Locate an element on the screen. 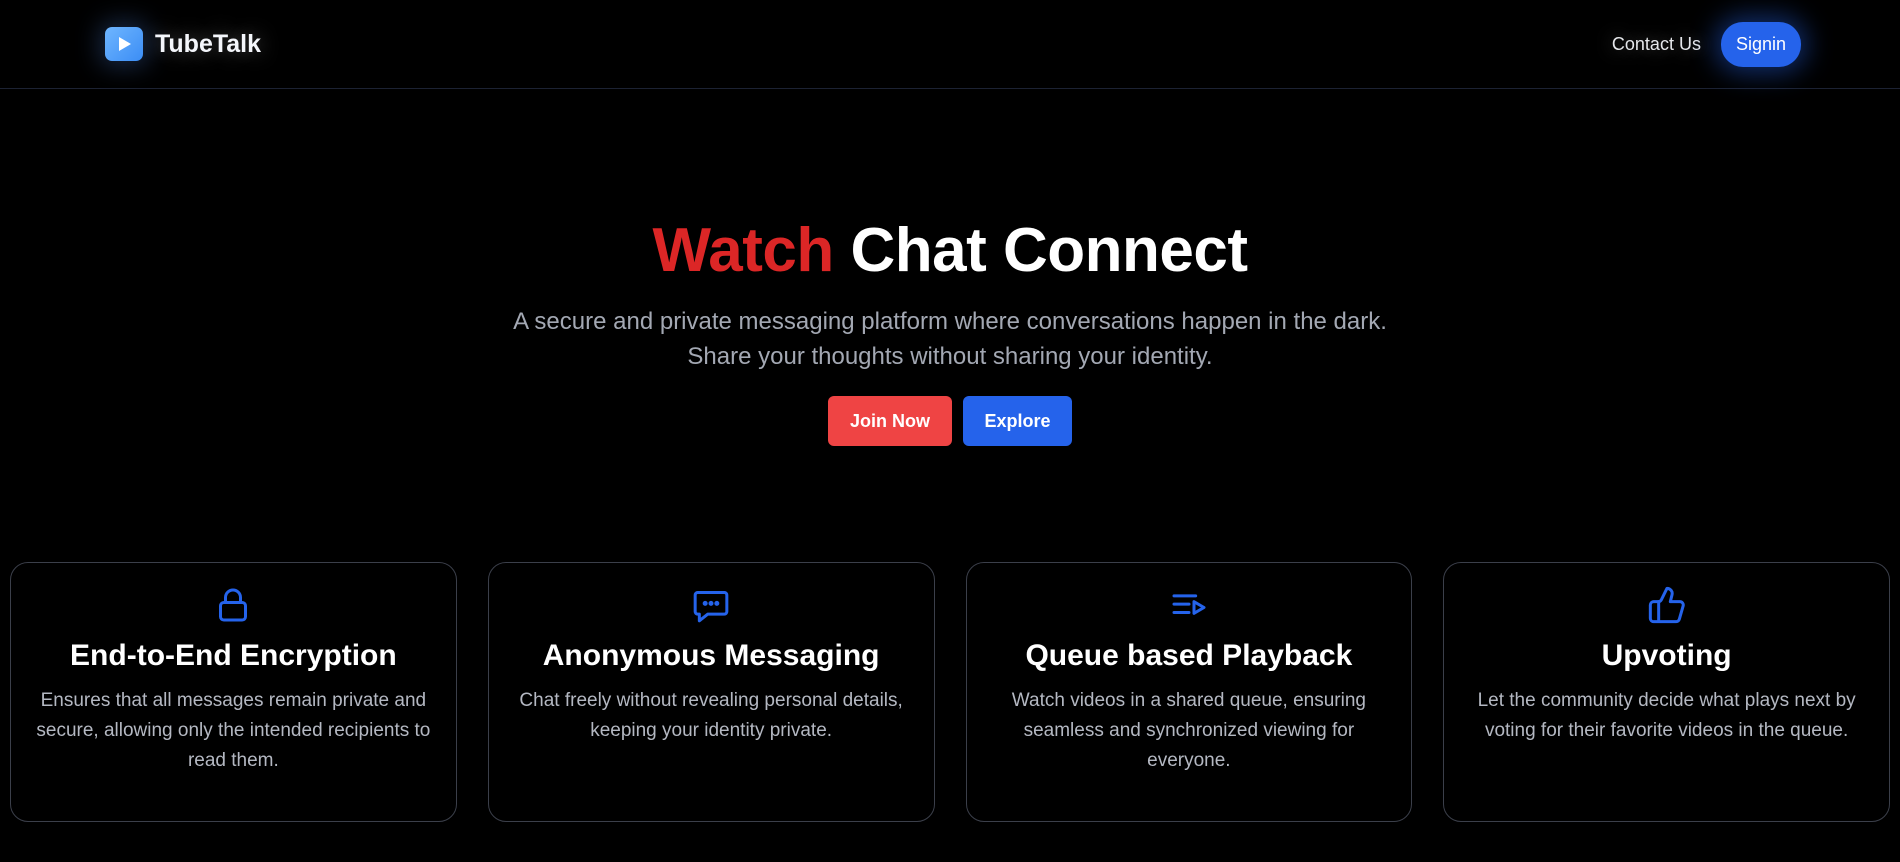  hero-buttons: Join Now Explore is located at coordinates (950, 421).